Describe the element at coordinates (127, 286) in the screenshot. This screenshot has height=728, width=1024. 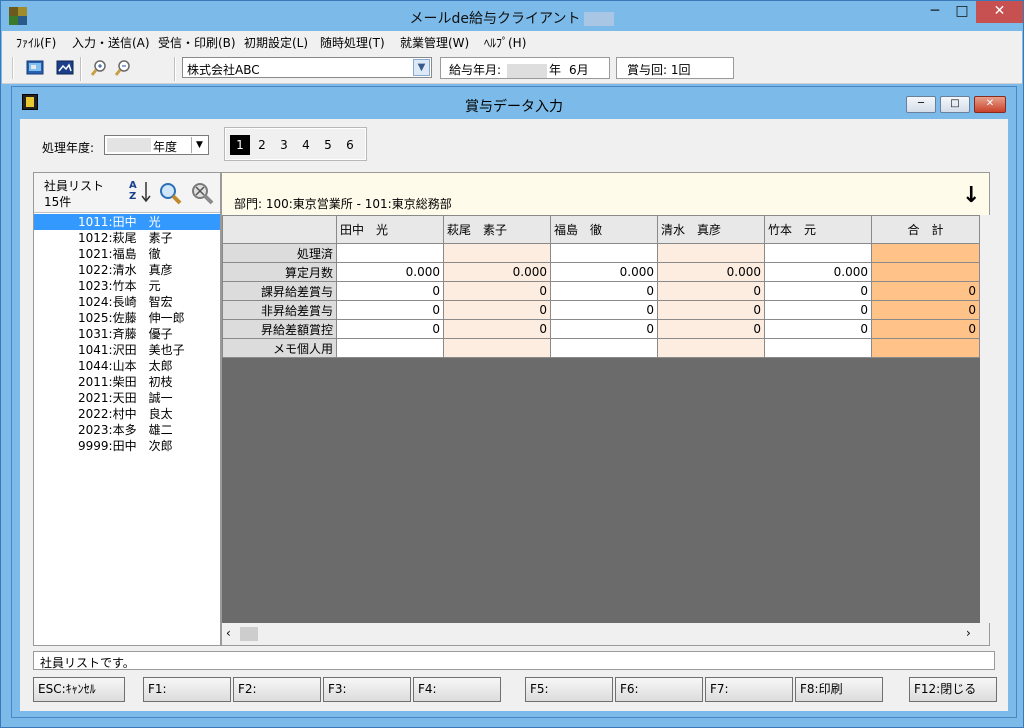
I see `list-item: 1023:竹本 元` at that location.